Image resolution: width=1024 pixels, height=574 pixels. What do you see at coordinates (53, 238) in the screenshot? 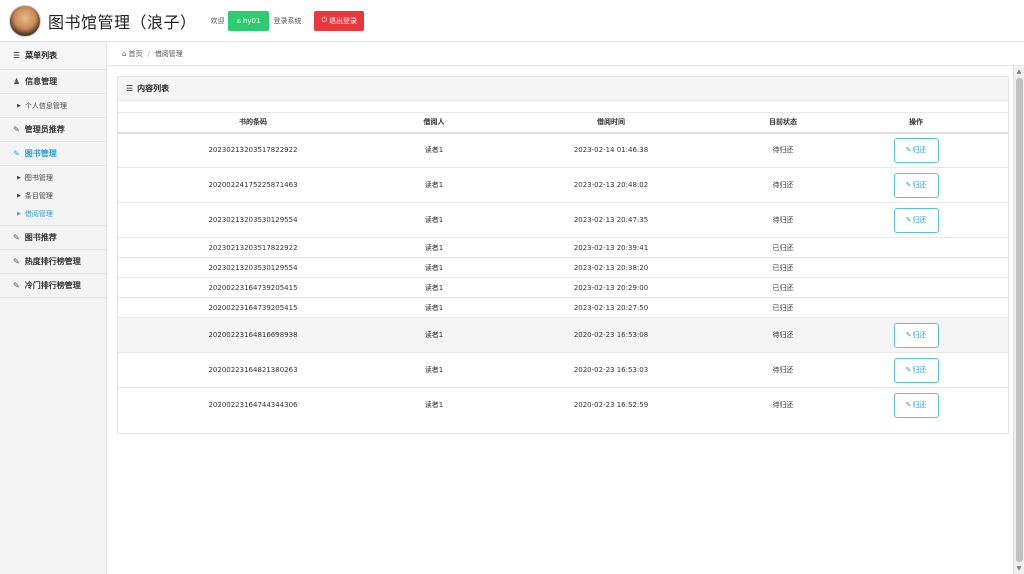
I see `sidebar-item-book-recommend: ✎ 图书推荐` at bounding box center [53, 238].